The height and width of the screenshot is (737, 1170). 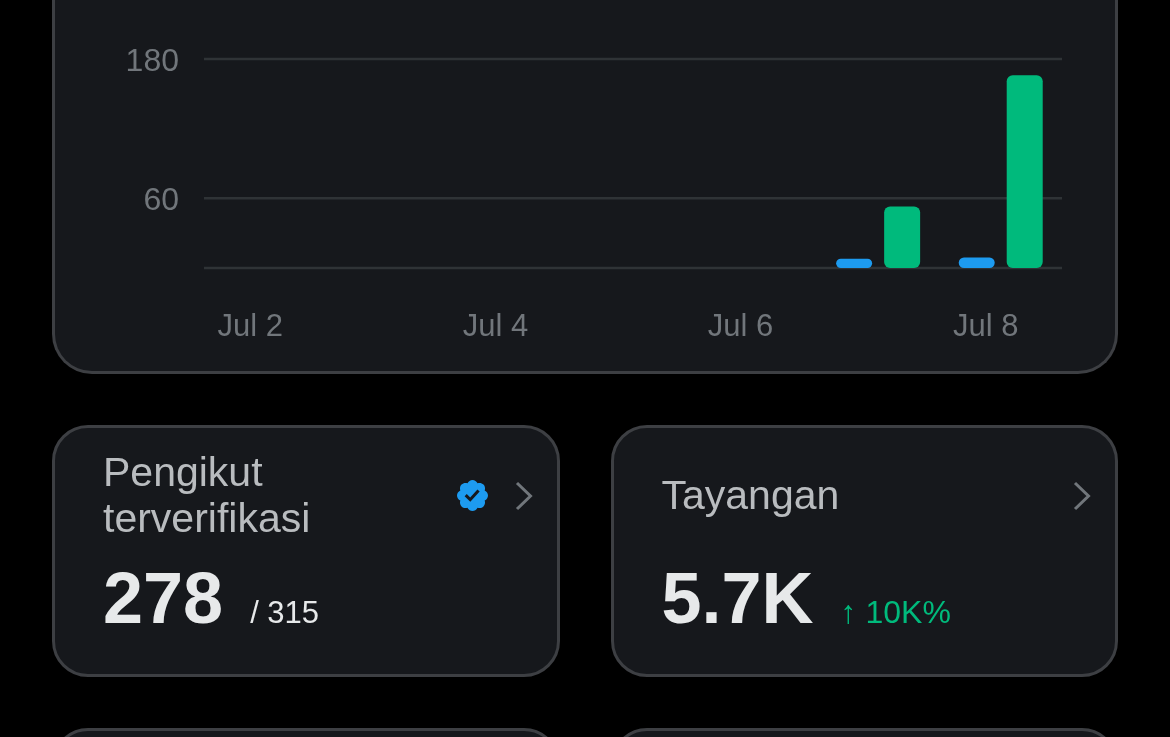 What do you see at coordinates (895, 612) in the screenshot?
I see `stat-change: ↑ 10K%` at bounding box center [895, 612].